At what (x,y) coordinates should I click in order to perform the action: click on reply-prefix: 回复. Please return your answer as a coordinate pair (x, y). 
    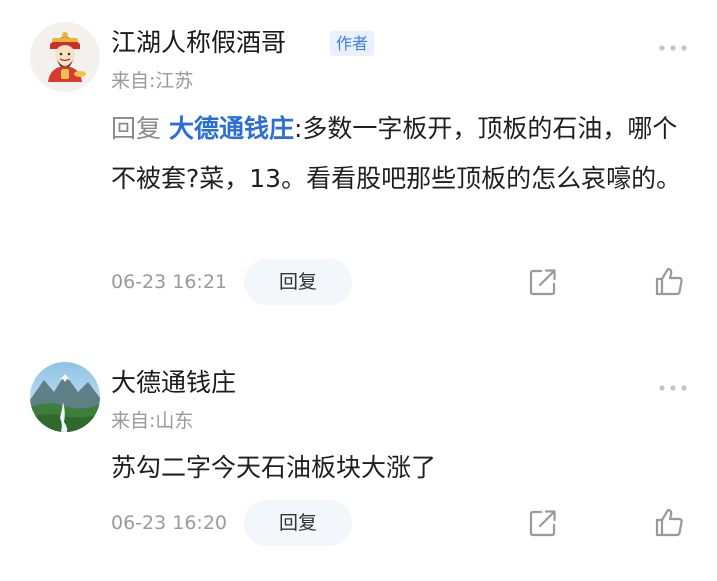
    Looking at the image, I should click on (136, 128).